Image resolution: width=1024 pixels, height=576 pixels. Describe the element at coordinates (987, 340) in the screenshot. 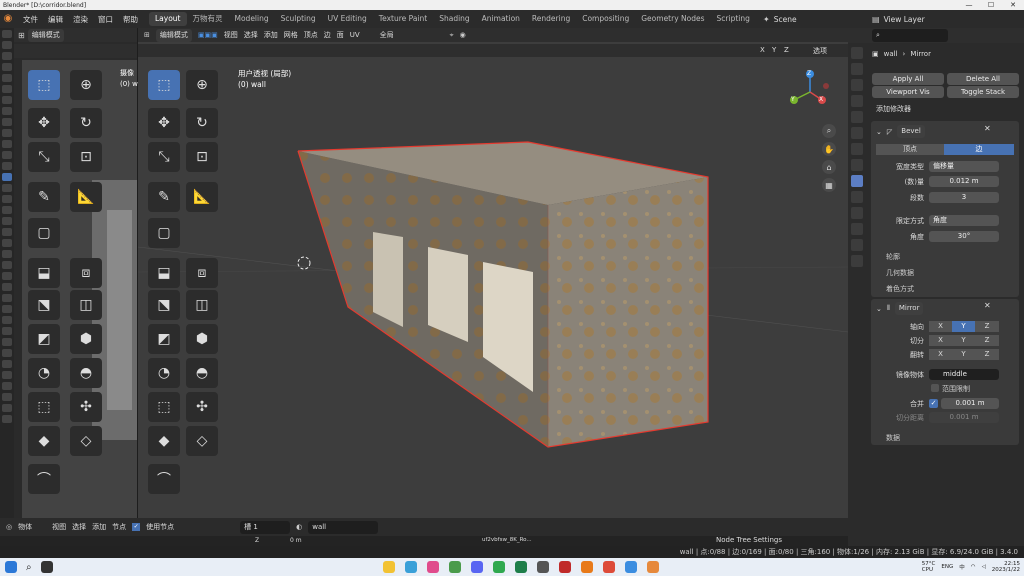

I see `bisect-z-toggle: Z` at that location.